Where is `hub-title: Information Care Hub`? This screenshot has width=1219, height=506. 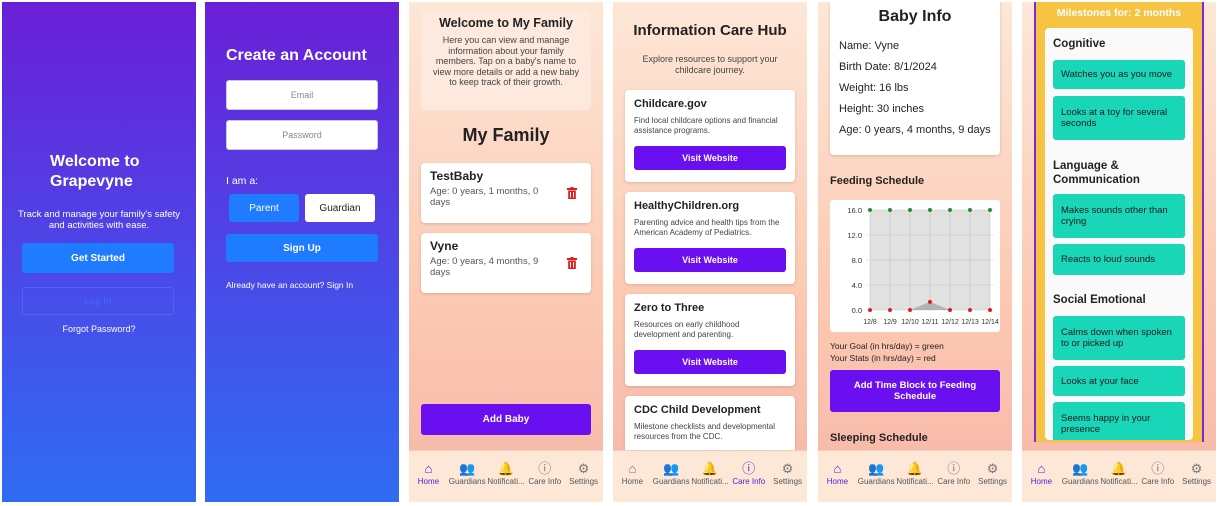 hub-title: Information Care Hub is located at coordinates (710, 30).